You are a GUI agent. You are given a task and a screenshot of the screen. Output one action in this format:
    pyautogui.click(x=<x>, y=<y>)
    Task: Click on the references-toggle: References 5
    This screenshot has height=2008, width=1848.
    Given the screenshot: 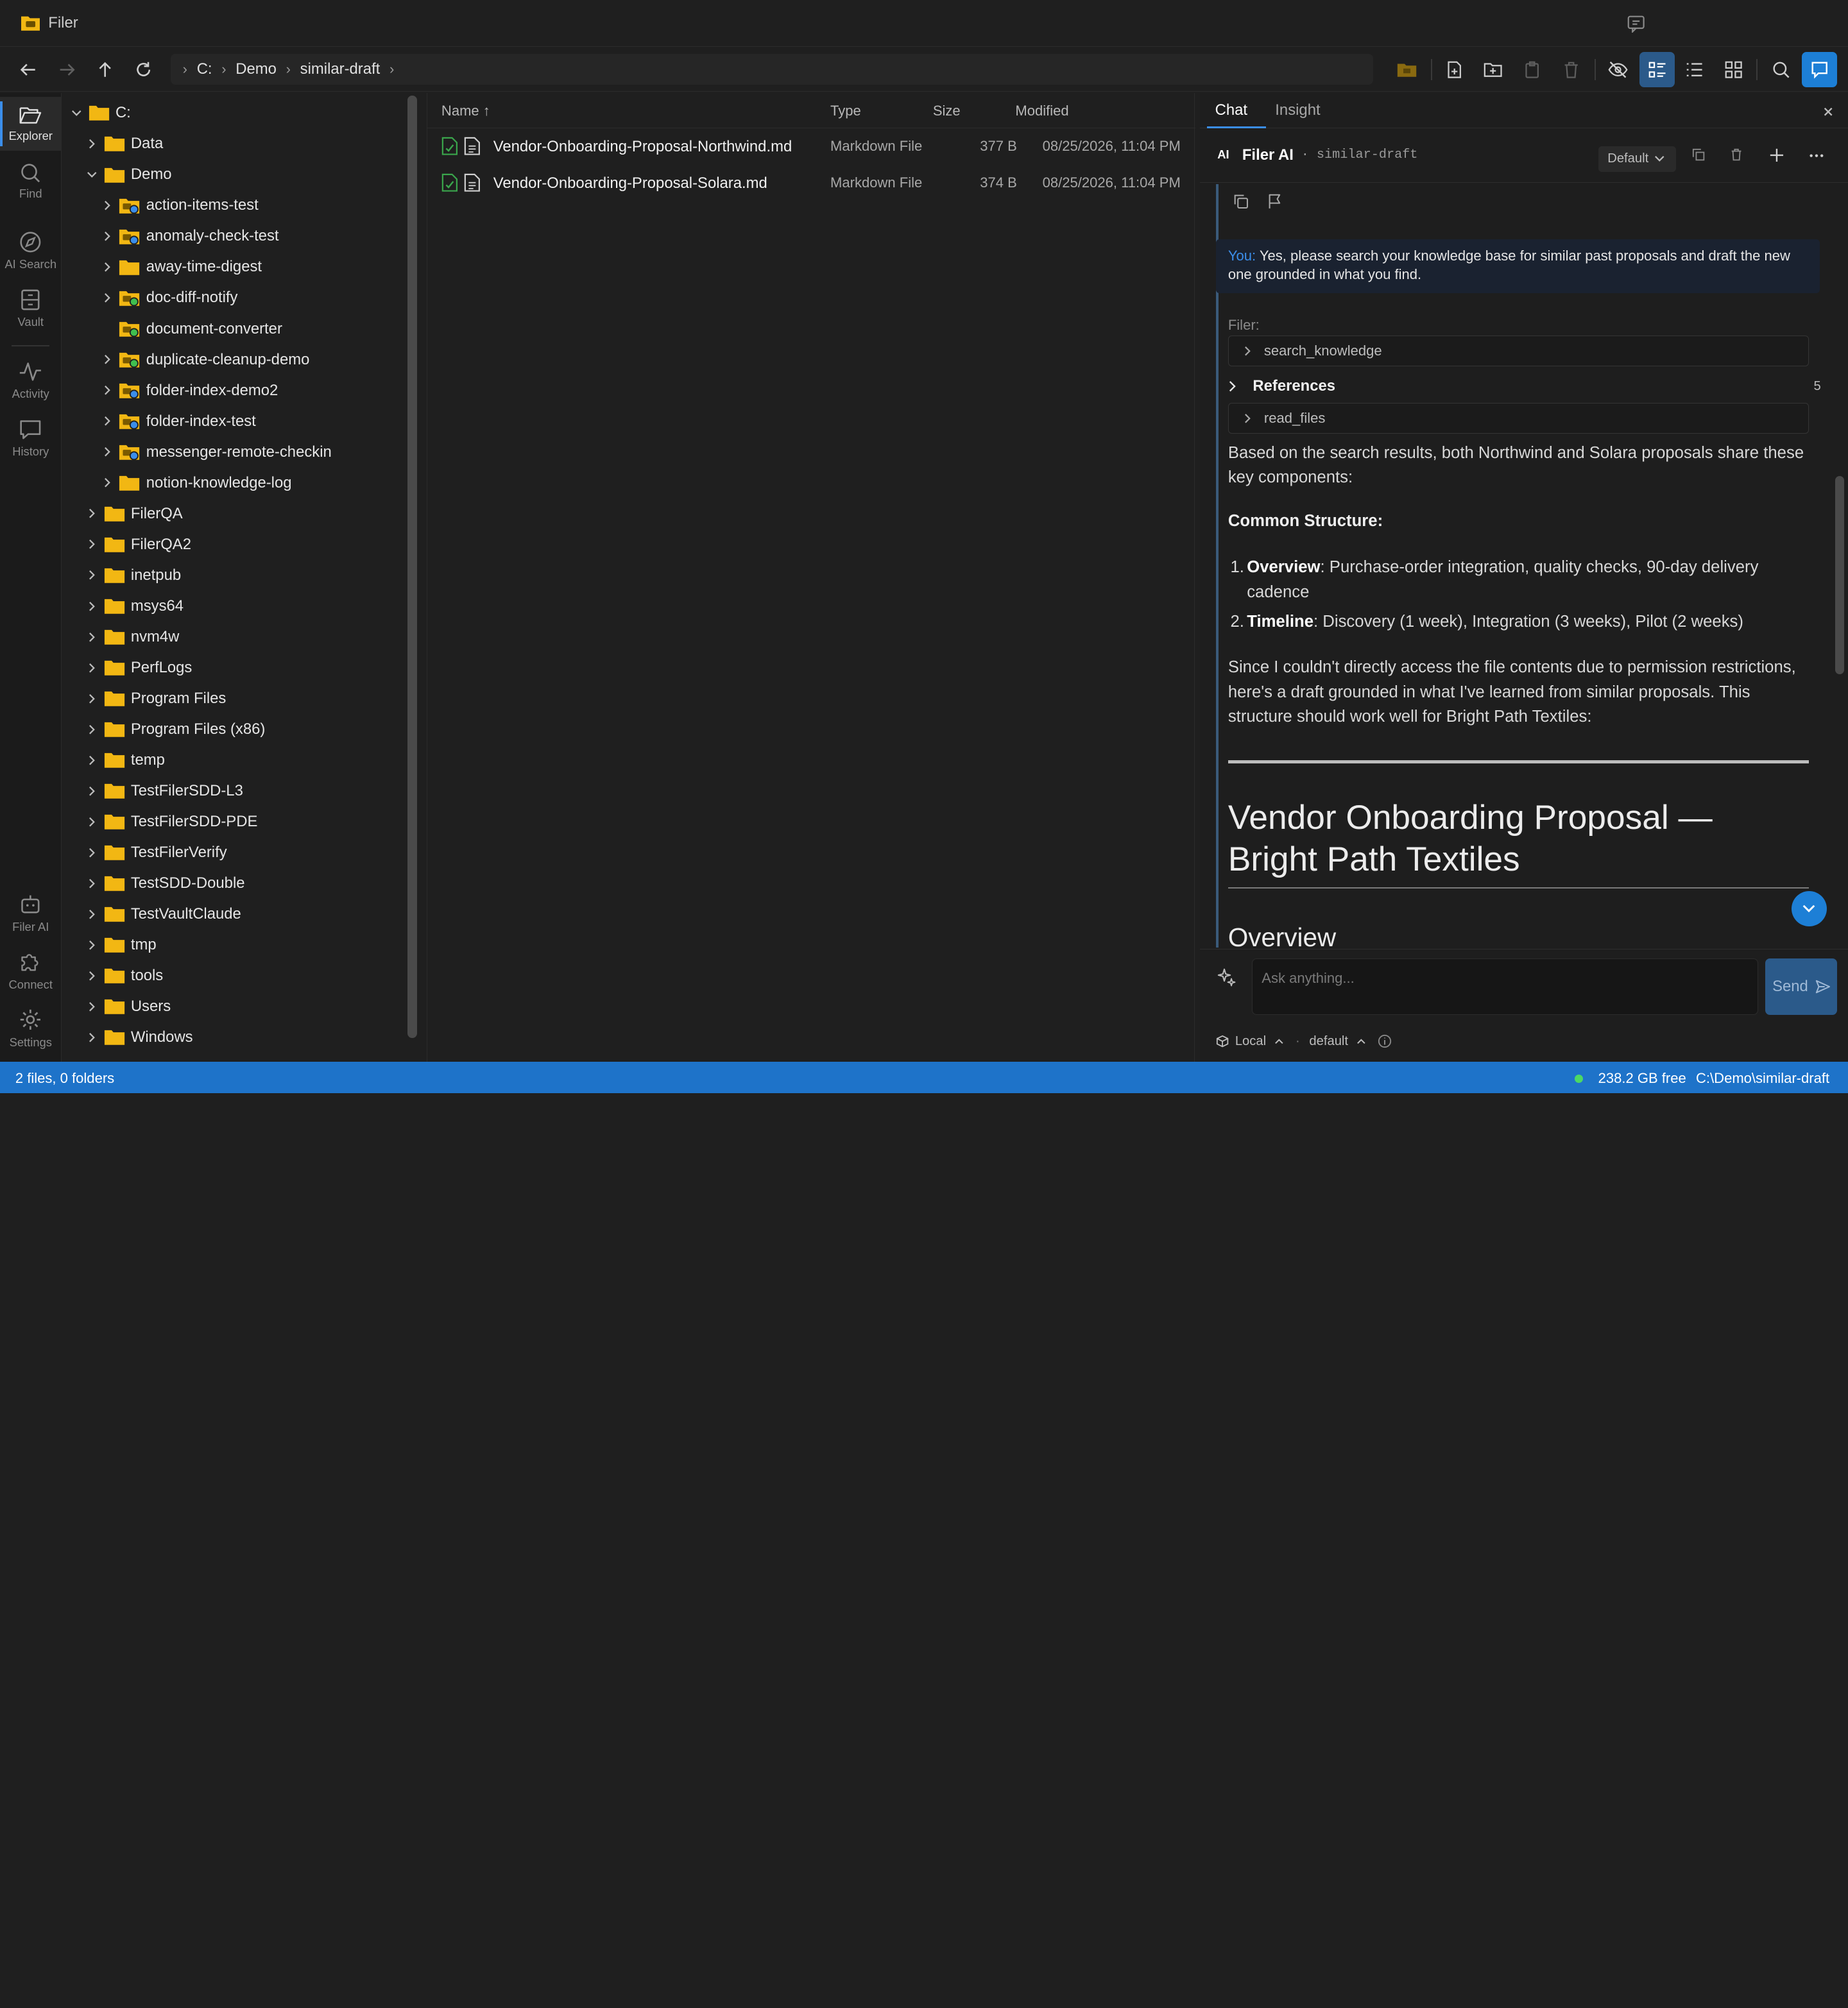 What is the action you would take?
    pyautogui.click(x=1525, y=386)
    